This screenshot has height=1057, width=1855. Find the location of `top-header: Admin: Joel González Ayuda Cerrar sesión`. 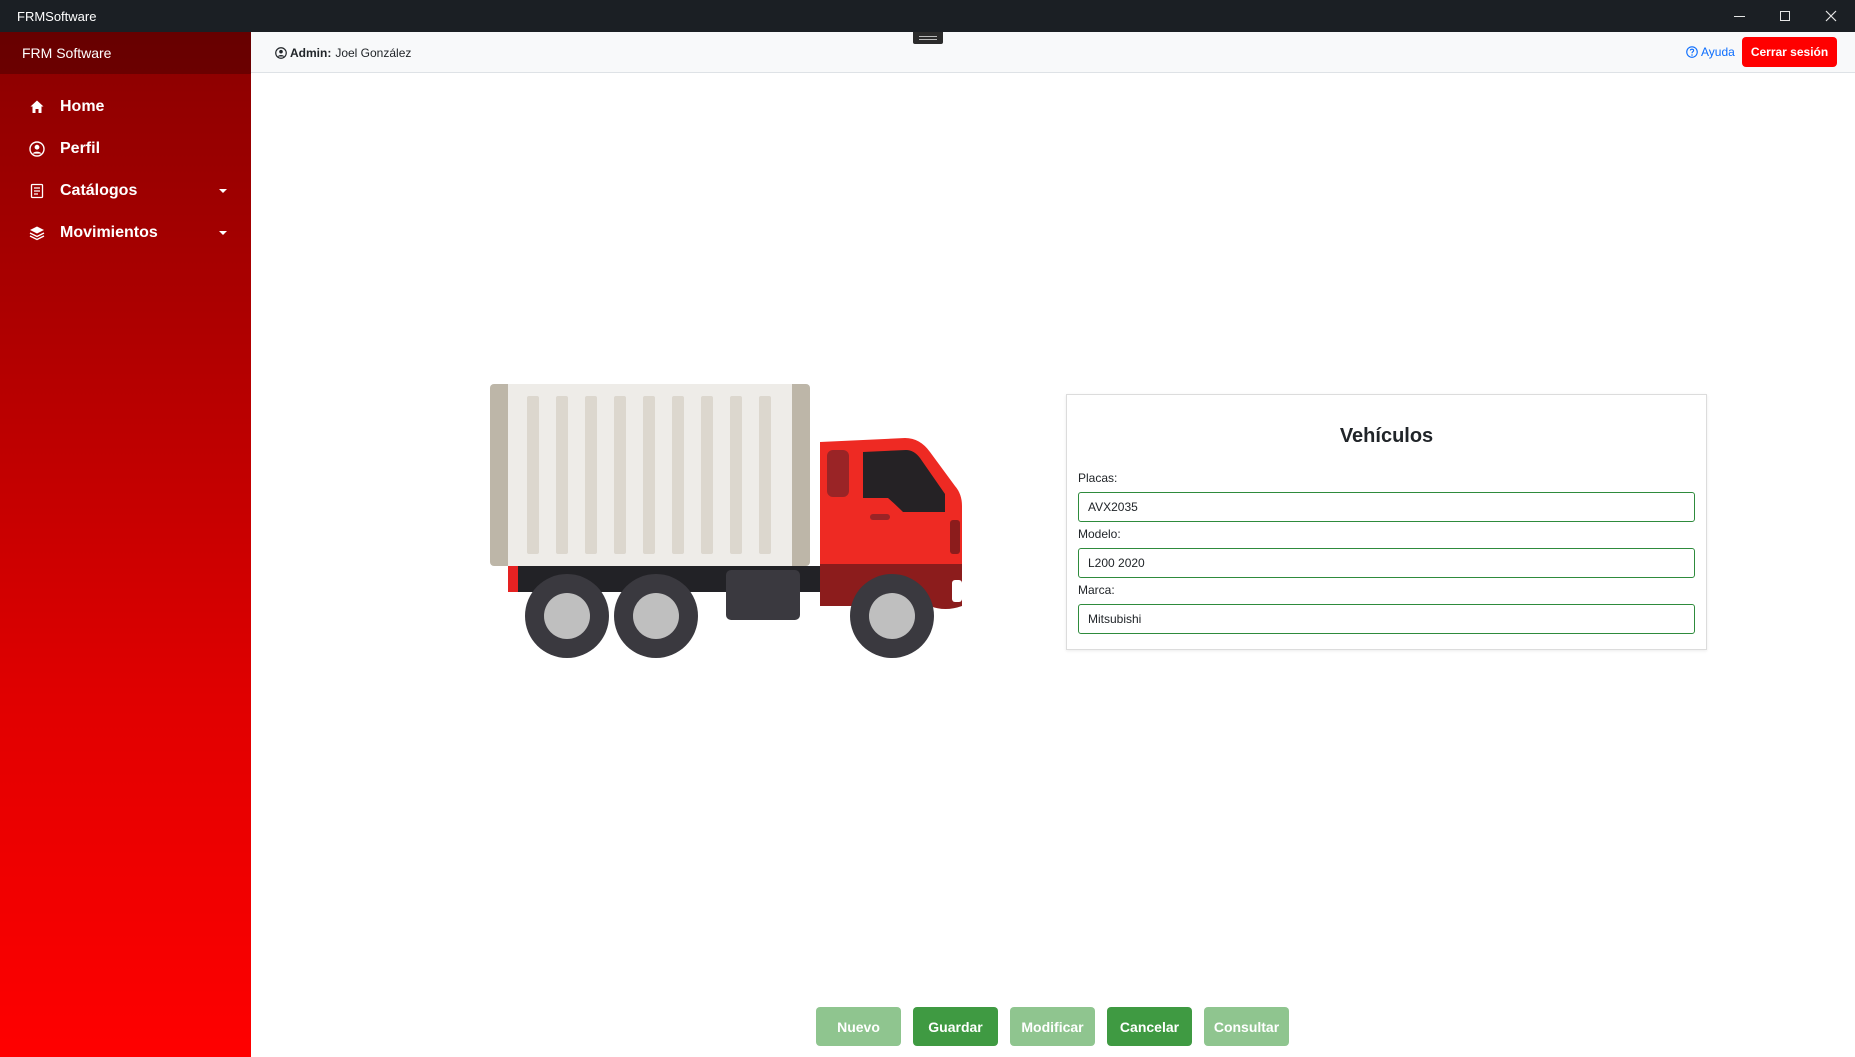

top-header: Admin: Joel González Ayuda Cerrar sesión is located at coordinates (1053, 52).